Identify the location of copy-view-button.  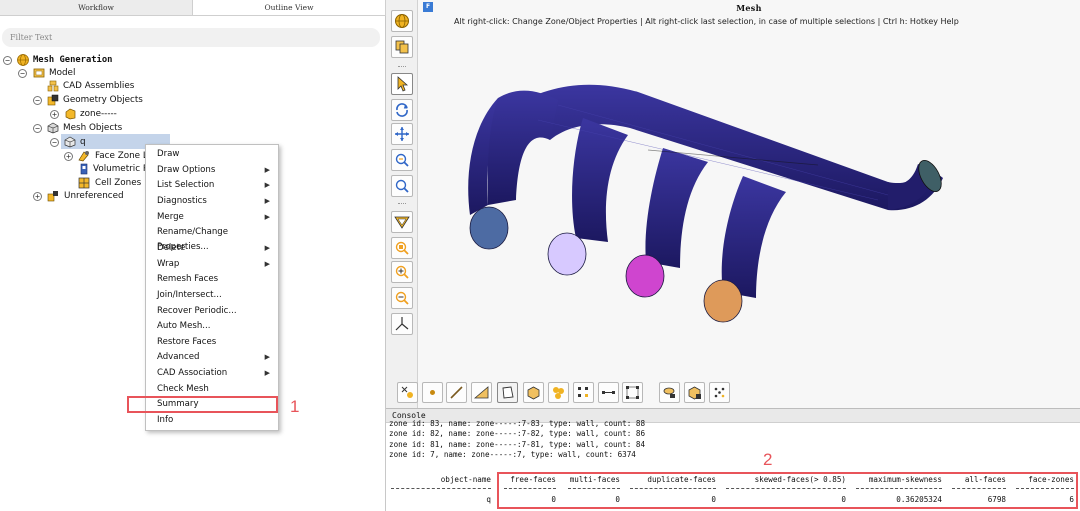
(402, 47).